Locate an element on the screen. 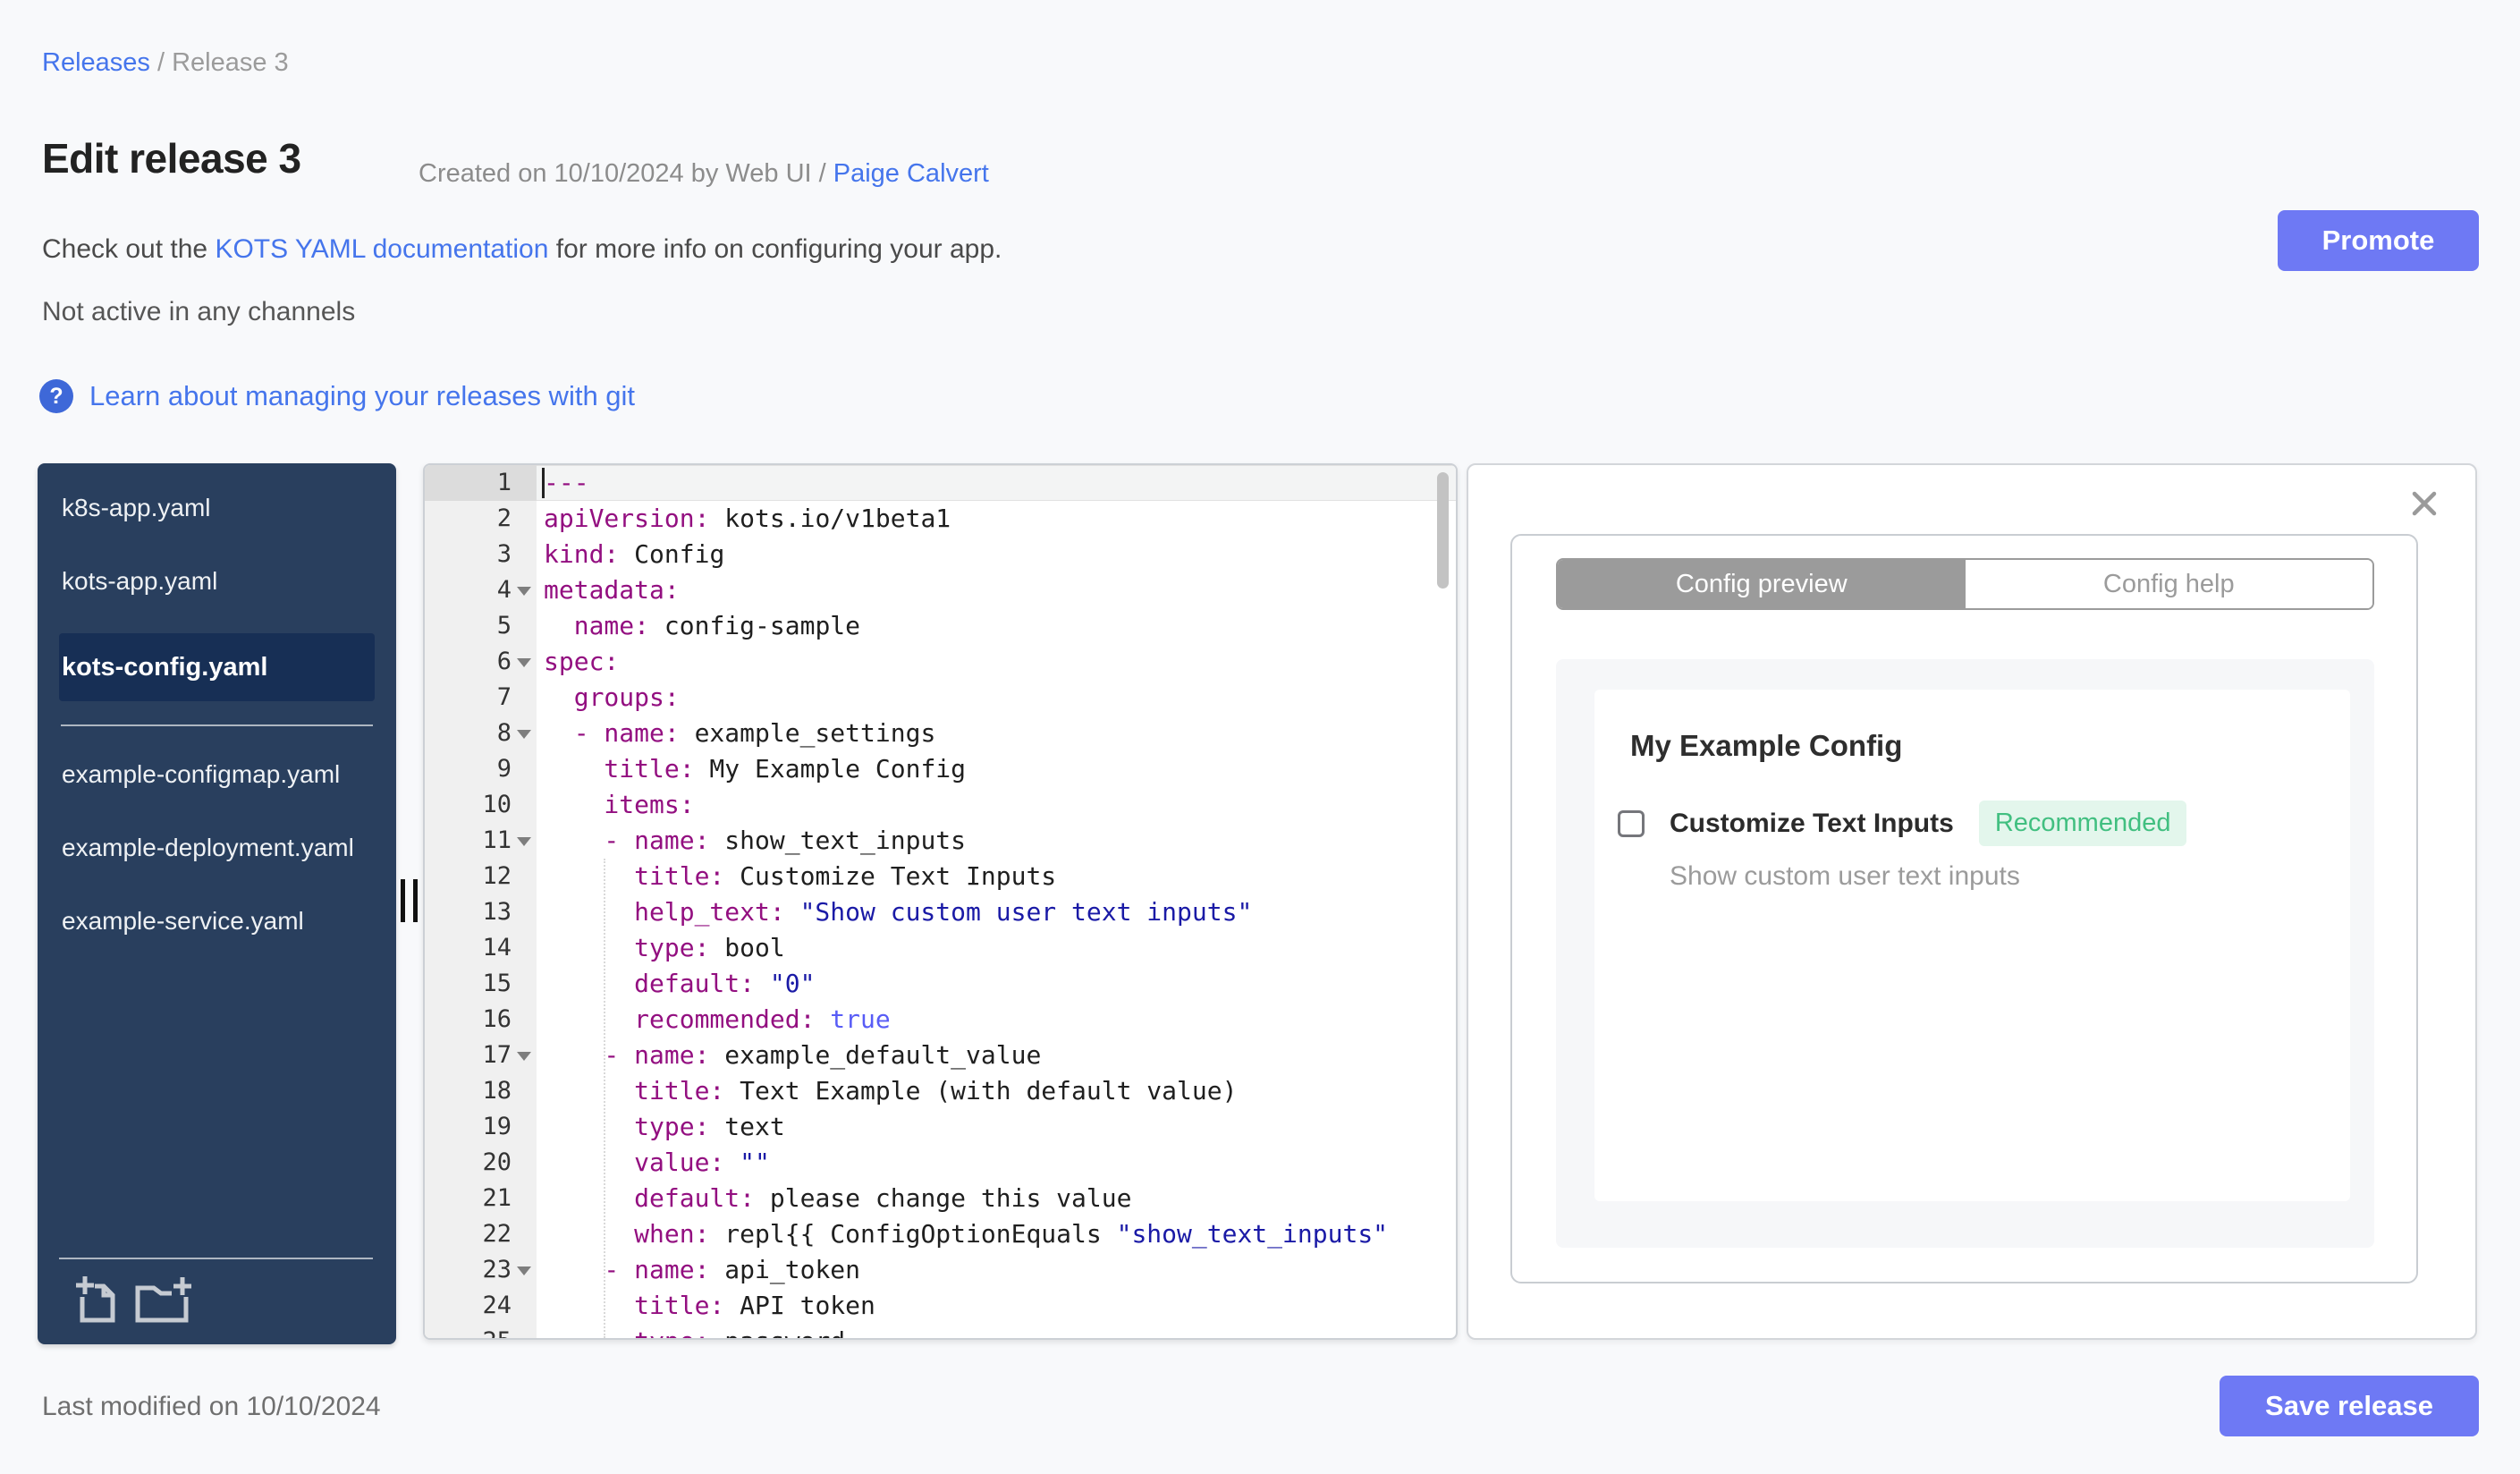 The height and width of the screenshot is (1474, 2520). editor-line-2: 2 apiVersion: kots.io/v1beta1 is located at coordinates (940, 519).